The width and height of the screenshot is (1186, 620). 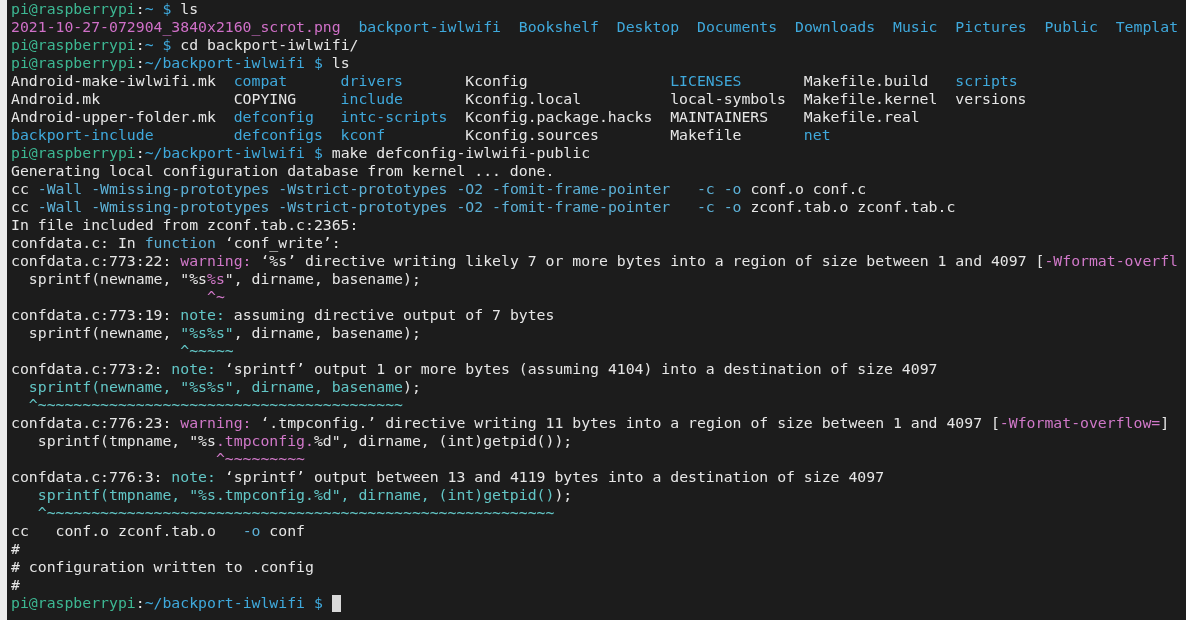 What do you see at coordinates (260, 80) in the screenshot?
I see `file-name: compat` at bounding box center [260, 80].